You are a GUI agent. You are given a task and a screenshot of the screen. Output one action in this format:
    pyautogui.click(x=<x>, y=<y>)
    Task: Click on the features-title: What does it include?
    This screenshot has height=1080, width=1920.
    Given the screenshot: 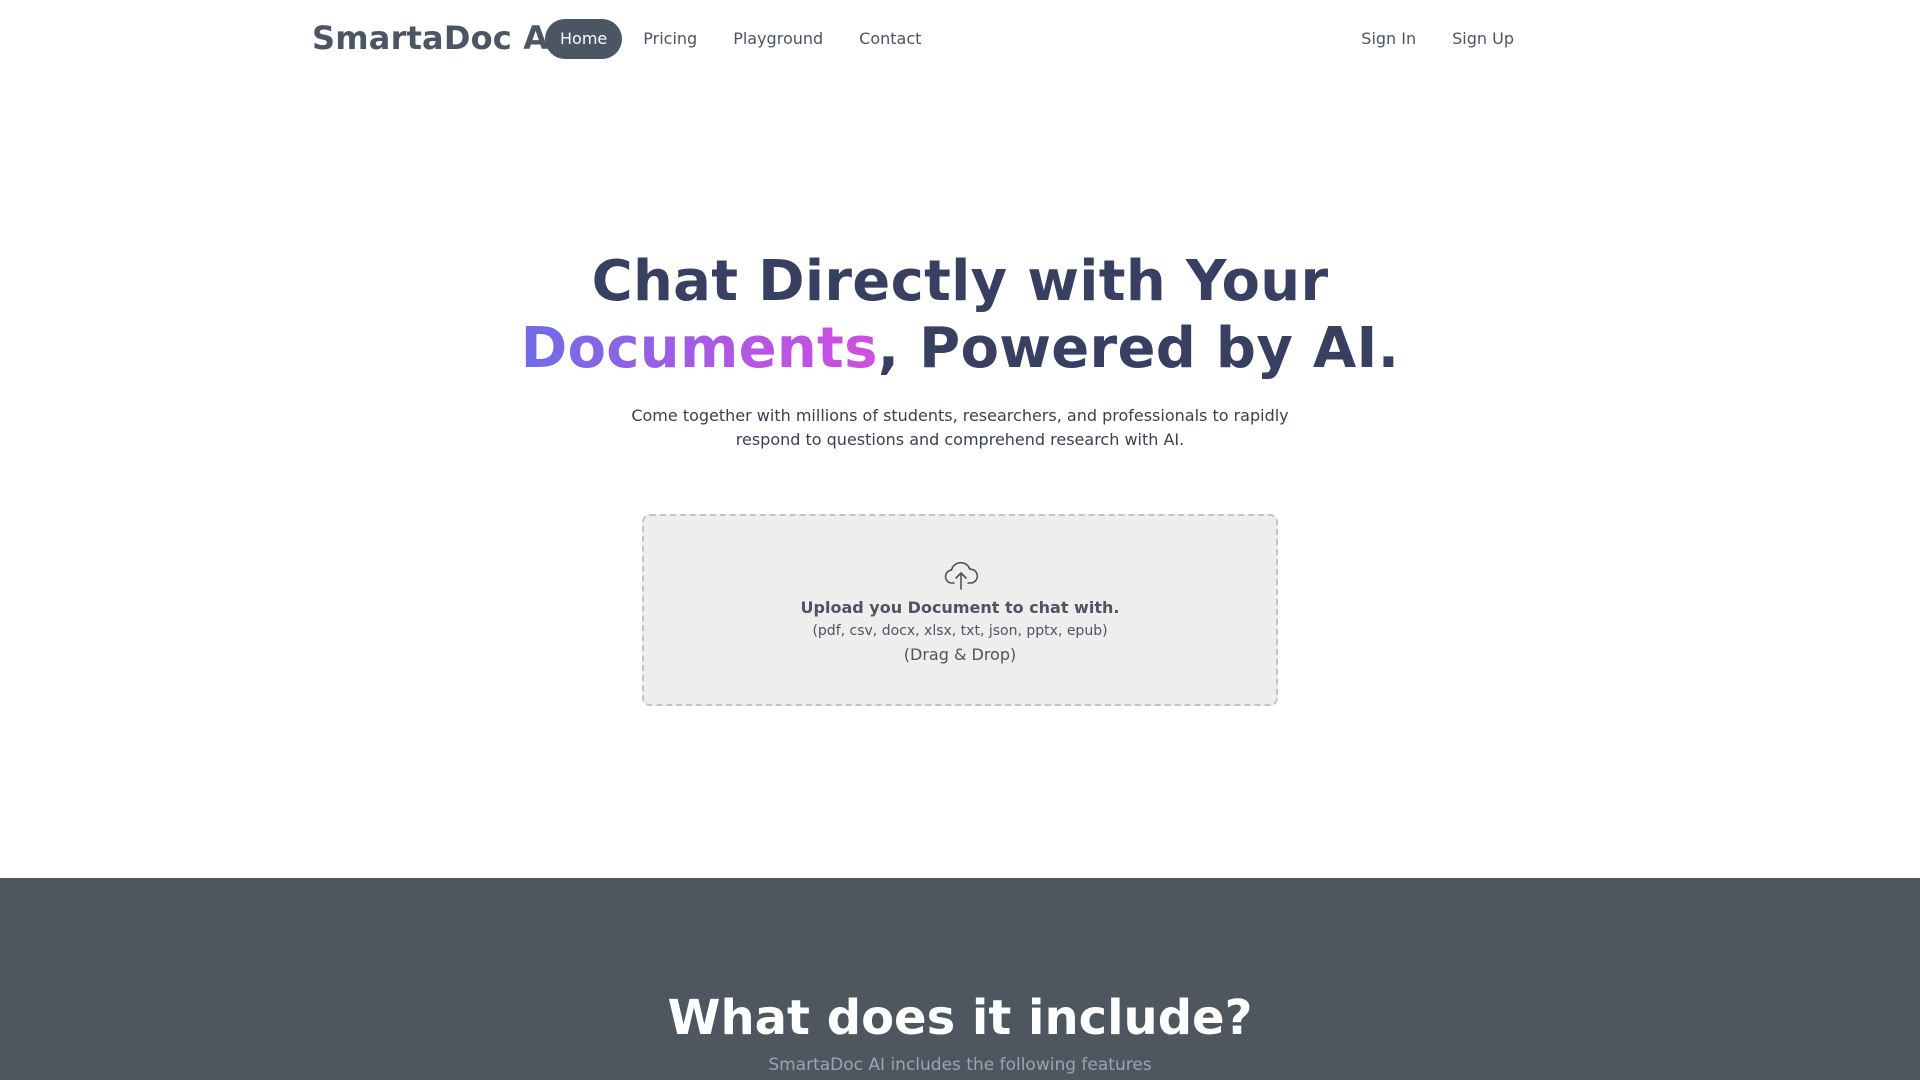 What is the action you would take?
    pyautogui.click(x=960, y=1018)
    